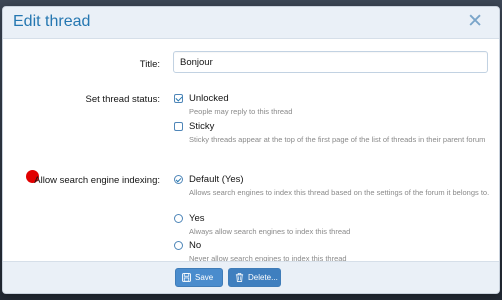  Describe the element at coordinates (97, 180) in the screenshot. I see `search-indexing-label: Allow search engine indexing:` at that location.